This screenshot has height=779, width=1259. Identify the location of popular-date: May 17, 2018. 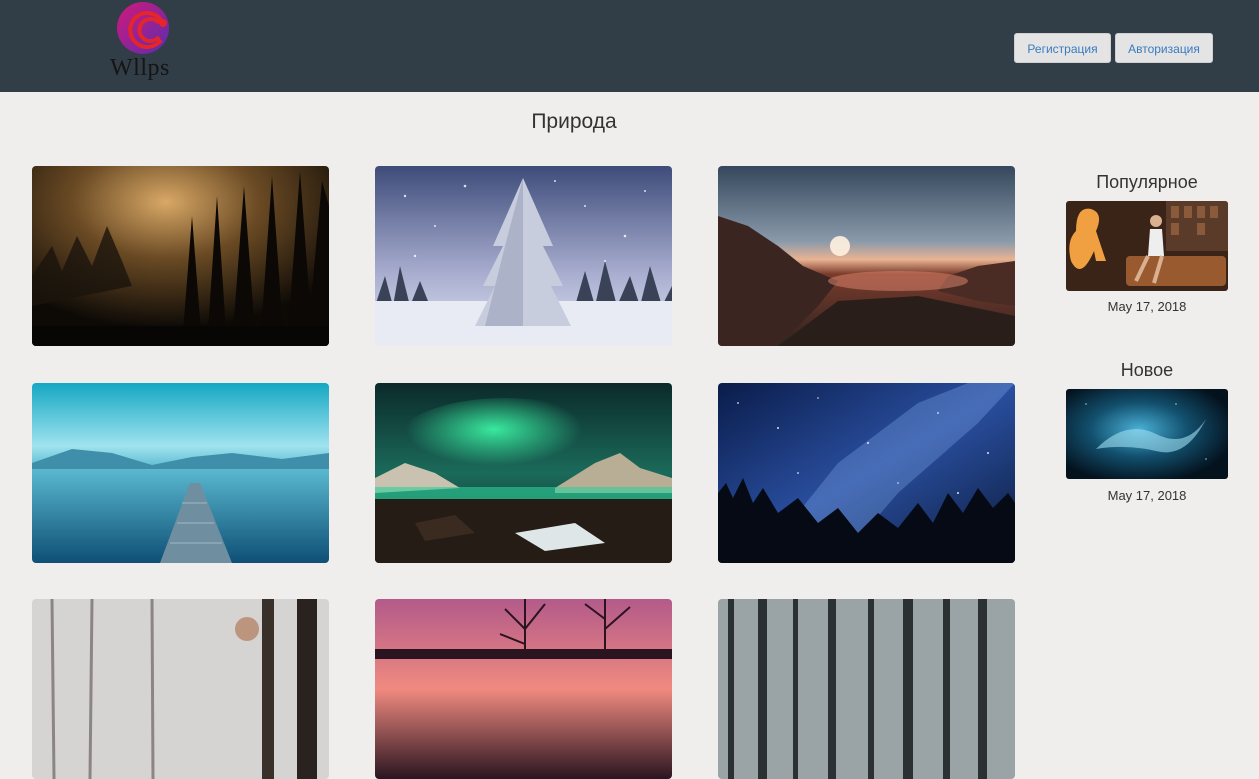
(1147, 306).